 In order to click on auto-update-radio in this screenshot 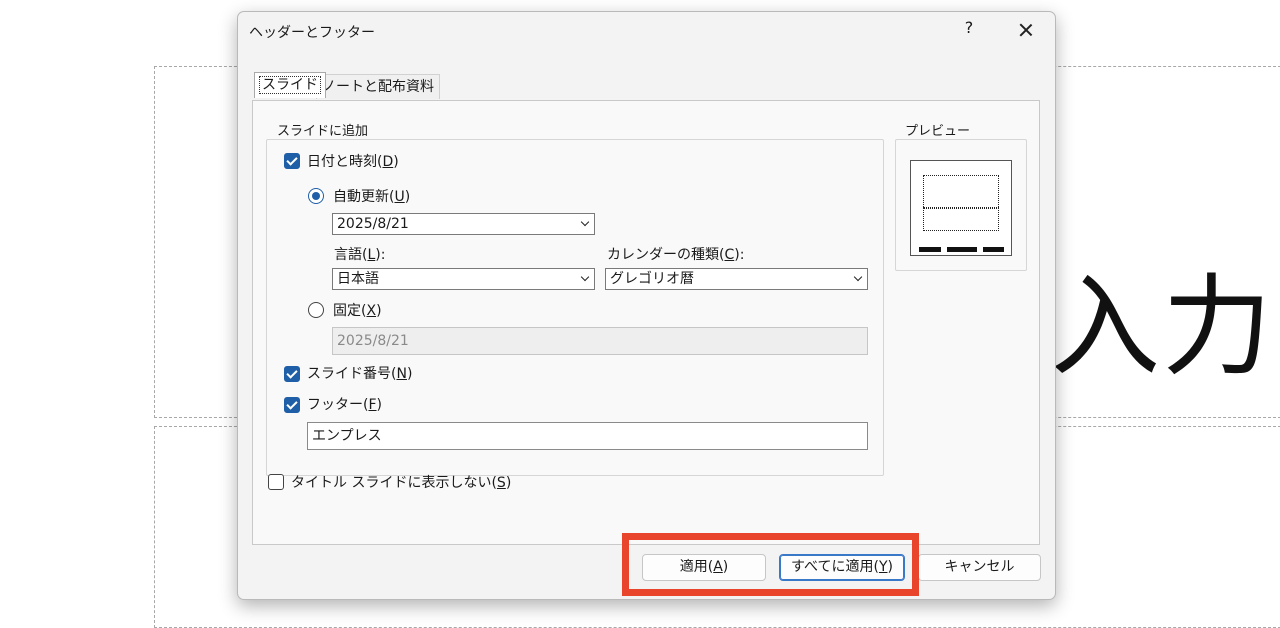, I will do `click(316, 196)`.